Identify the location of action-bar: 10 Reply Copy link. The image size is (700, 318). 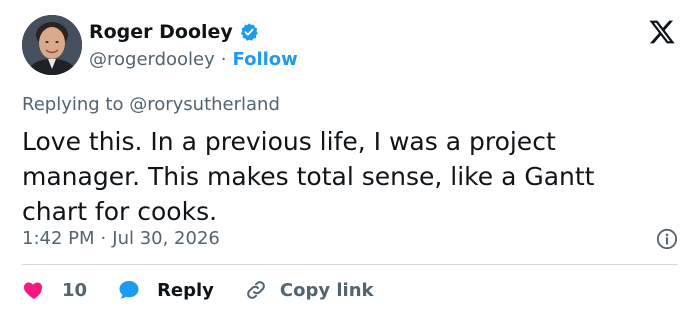
(213, 290).